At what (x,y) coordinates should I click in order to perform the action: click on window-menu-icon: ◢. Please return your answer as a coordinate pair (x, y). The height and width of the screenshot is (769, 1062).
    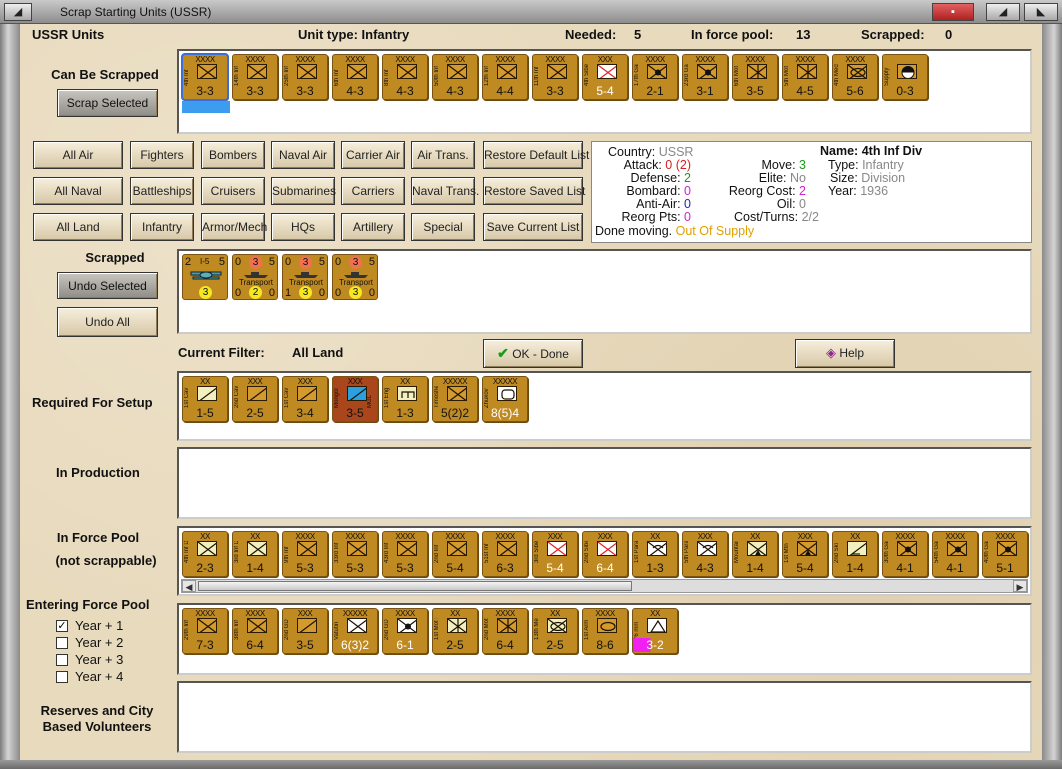
    Looking at the image, I should click on (18, 12).